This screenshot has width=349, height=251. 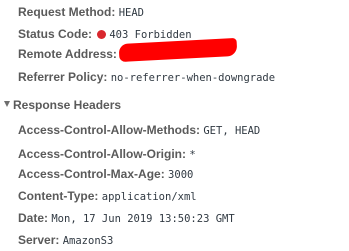 What do you see at coordinates (39, 240) in the screenshot?
I see `header-key: Server:` at bounding box center [39, 240].